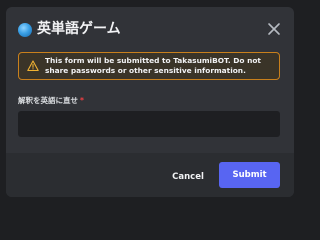 The width and height of the screenshot is (320, 240). What do you see at coordinates (79, 29) in the screenshot?
I see `modal-title: 英単語ゲーム` at bounding box center [79, 29].